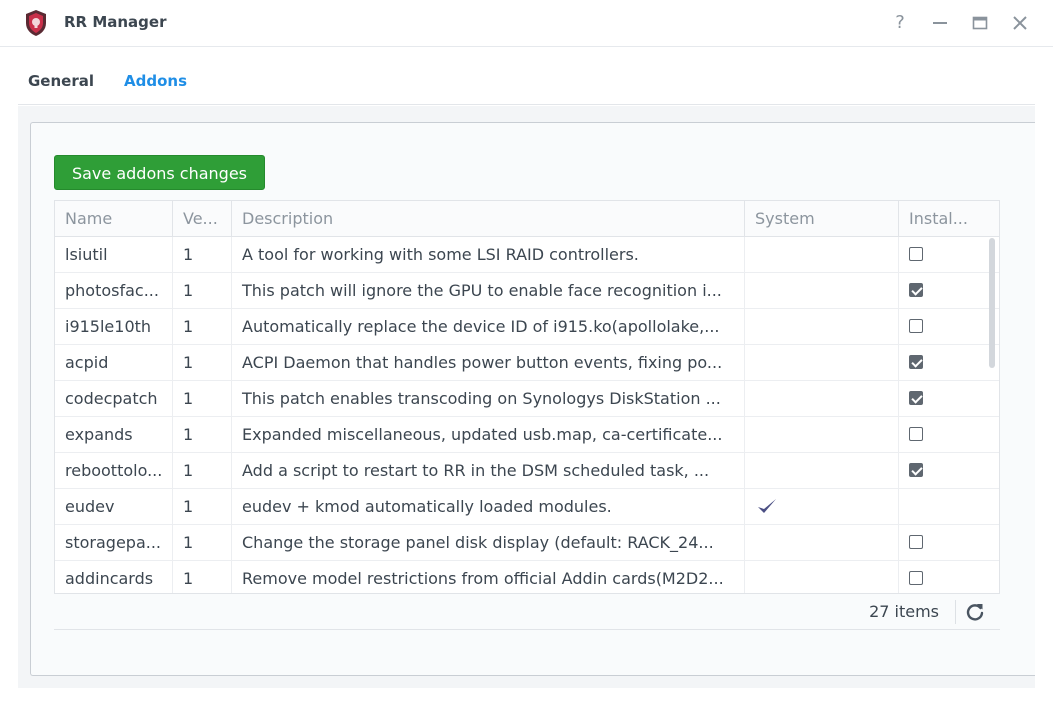 Image resolution: width=1053 pixels, height=703 pixels. Describe the element at coordinates (992, 415) in the screenshot. I see `grid-scrollbar` at that location.